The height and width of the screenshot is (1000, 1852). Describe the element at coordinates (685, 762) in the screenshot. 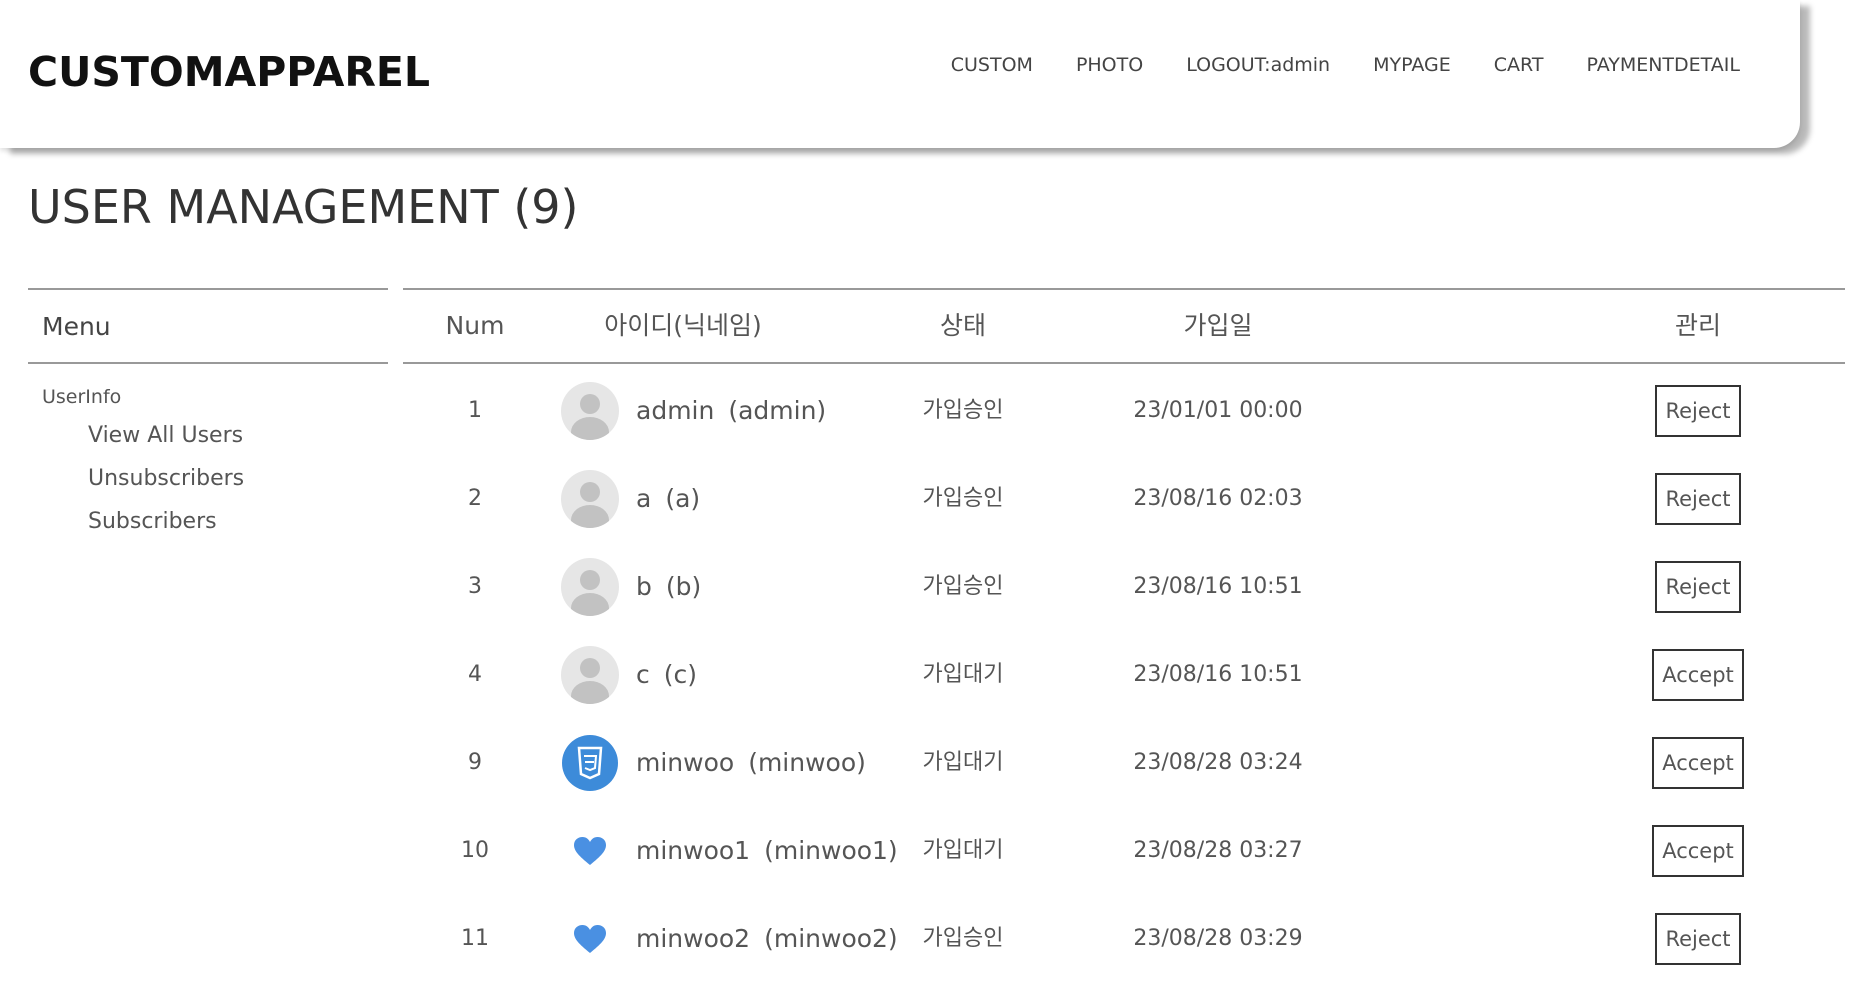

I see `user-id: minwoo` at that location.